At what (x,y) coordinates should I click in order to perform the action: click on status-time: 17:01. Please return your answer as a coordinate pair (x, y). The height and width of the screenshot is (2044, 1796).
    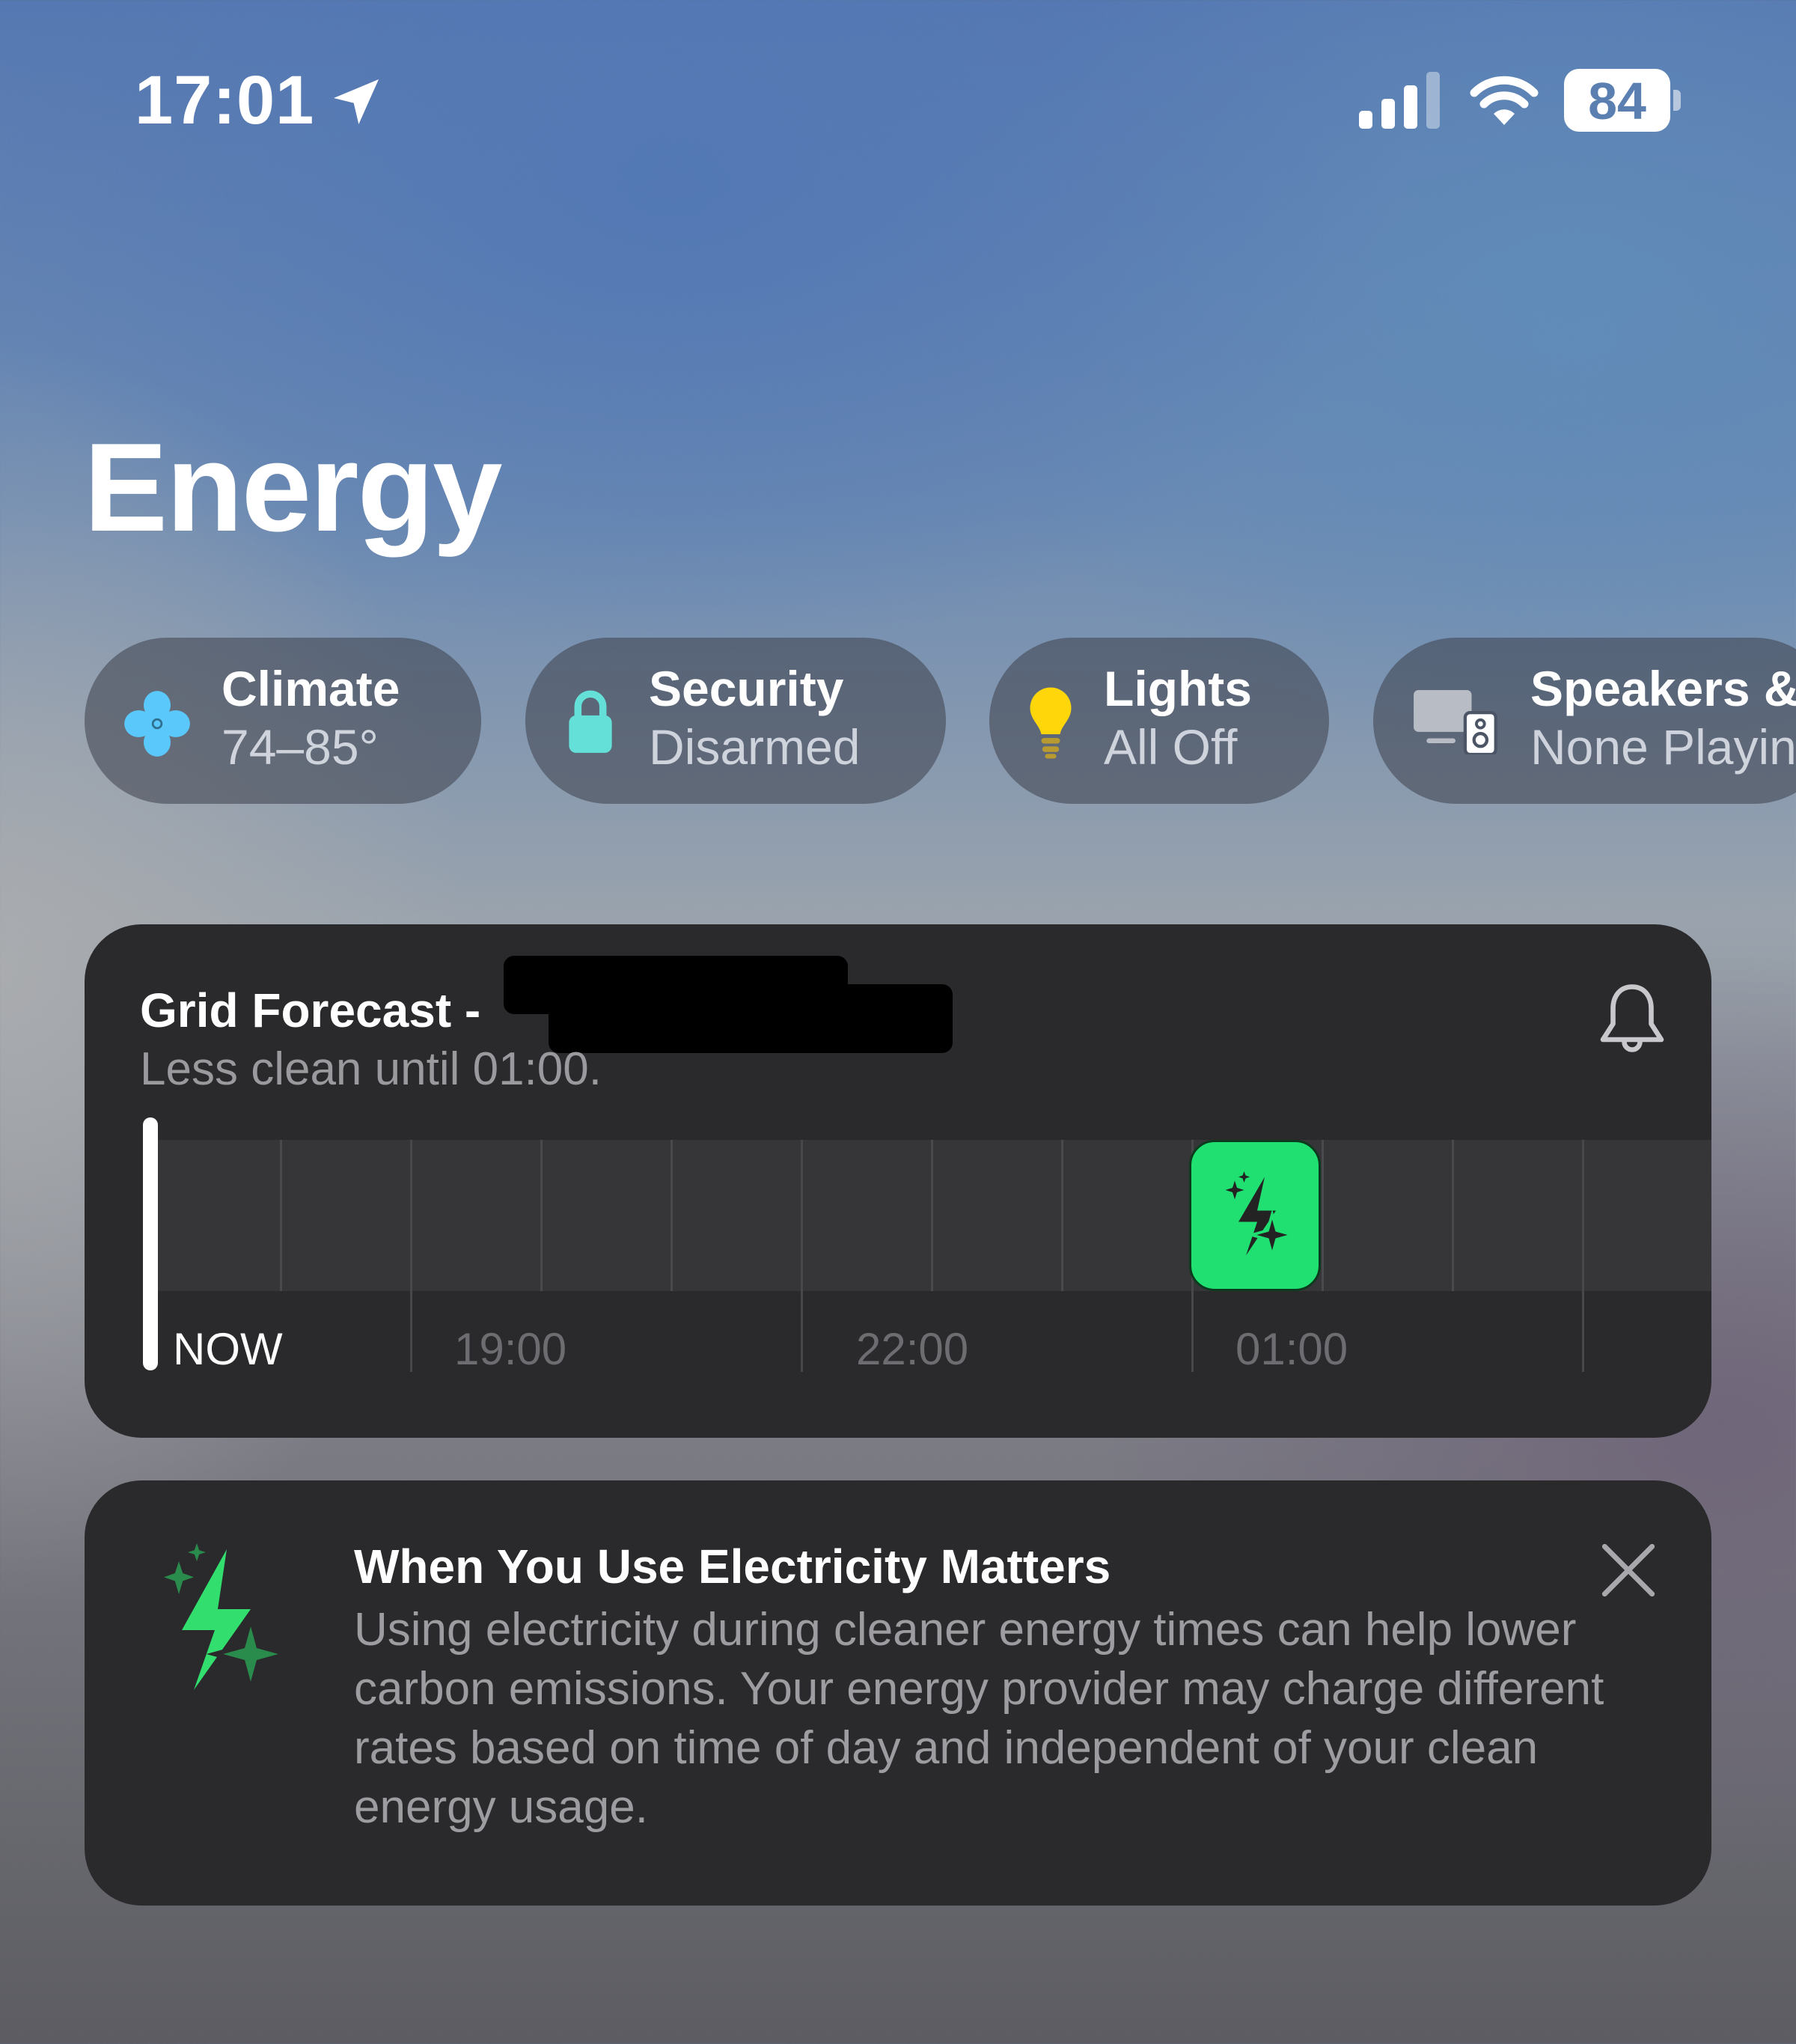
    Looking at the image, I should click on (225, 100).